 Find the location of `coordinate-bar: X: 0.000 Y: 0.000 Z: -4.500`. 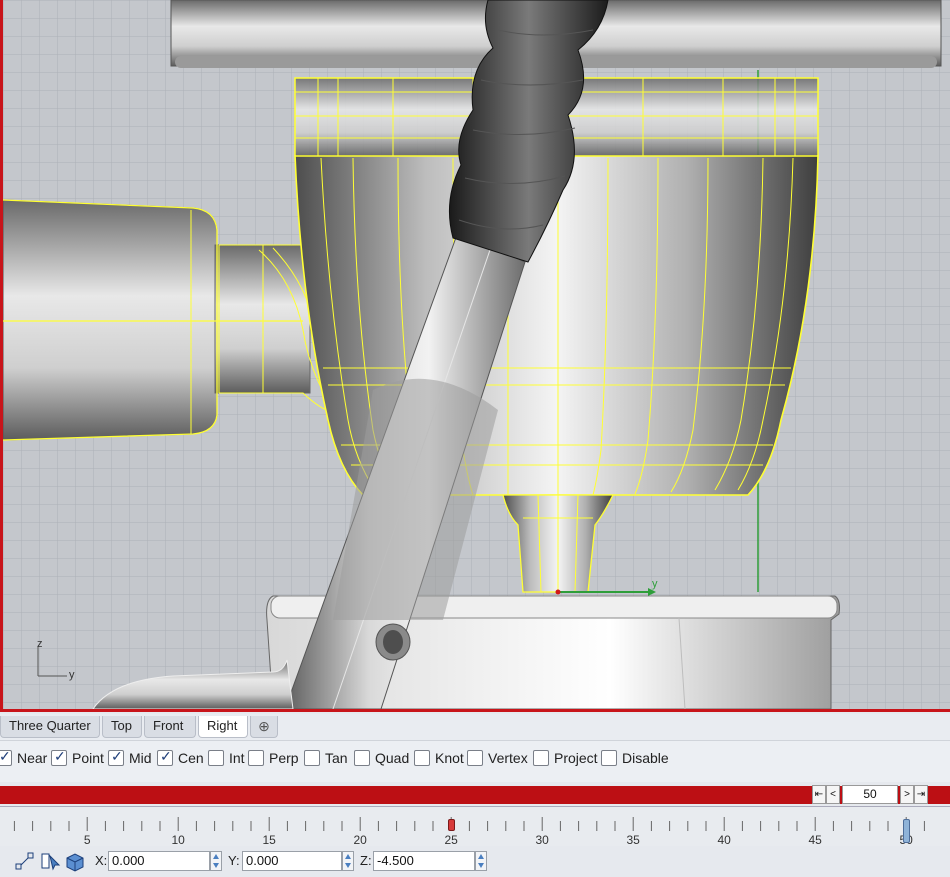

coordinate-bar: X: 0.000 Y: 0.000 Z: -4.500 is located at coordinates (475, 861).